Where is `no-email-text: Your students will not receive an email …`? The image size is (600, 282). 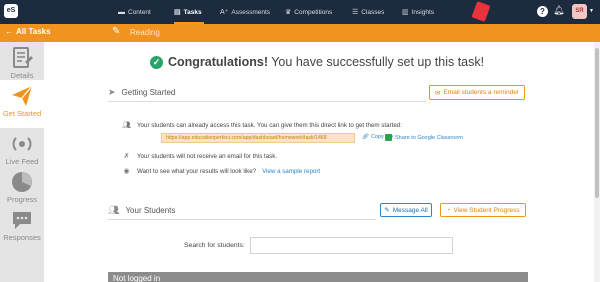 no-email-text: Your students will not receive an email … is located at coordinates (207, 156).